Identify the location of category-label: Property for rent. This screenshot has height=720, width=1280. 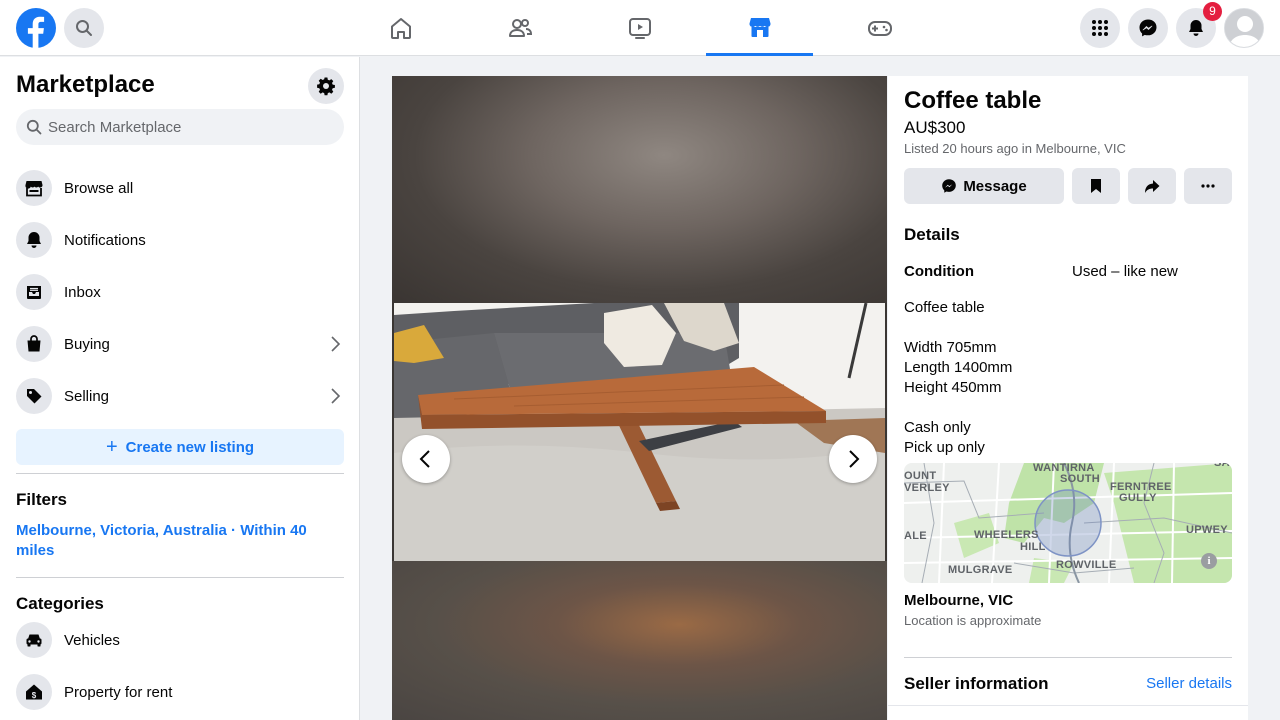
(118, 692).